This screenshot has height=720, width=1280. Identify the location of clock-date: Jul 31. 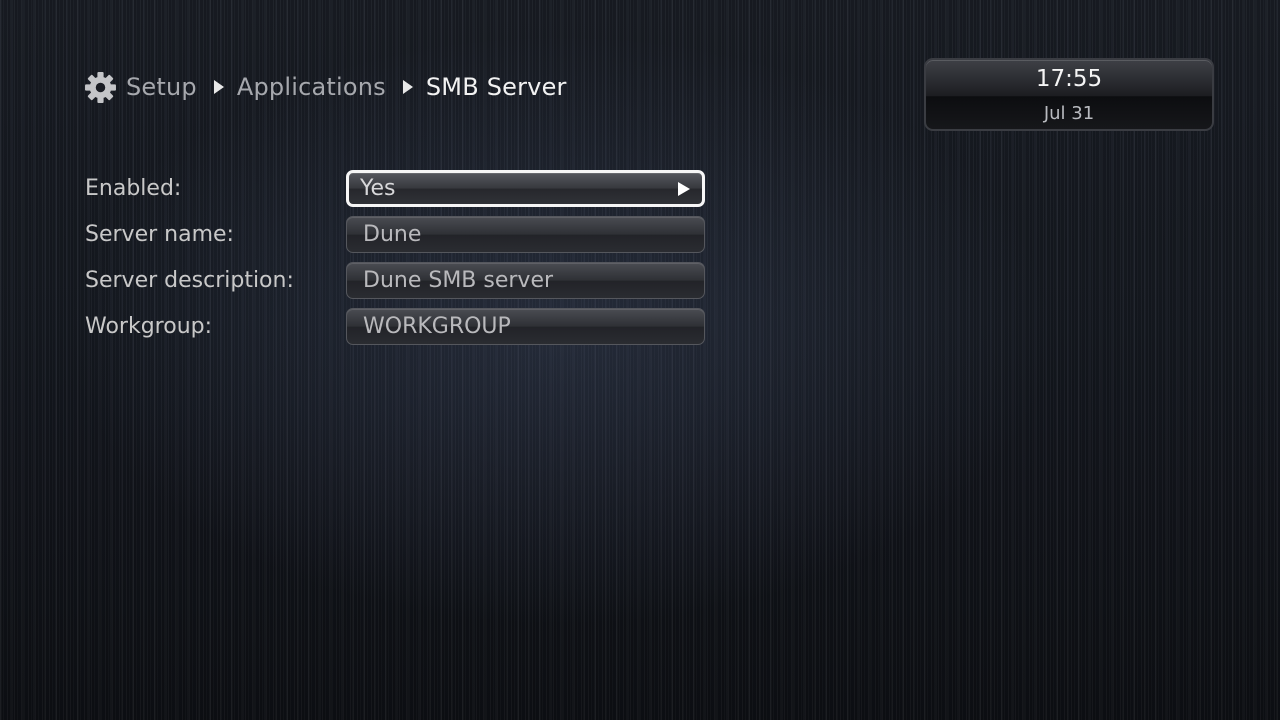
(1069, 113).